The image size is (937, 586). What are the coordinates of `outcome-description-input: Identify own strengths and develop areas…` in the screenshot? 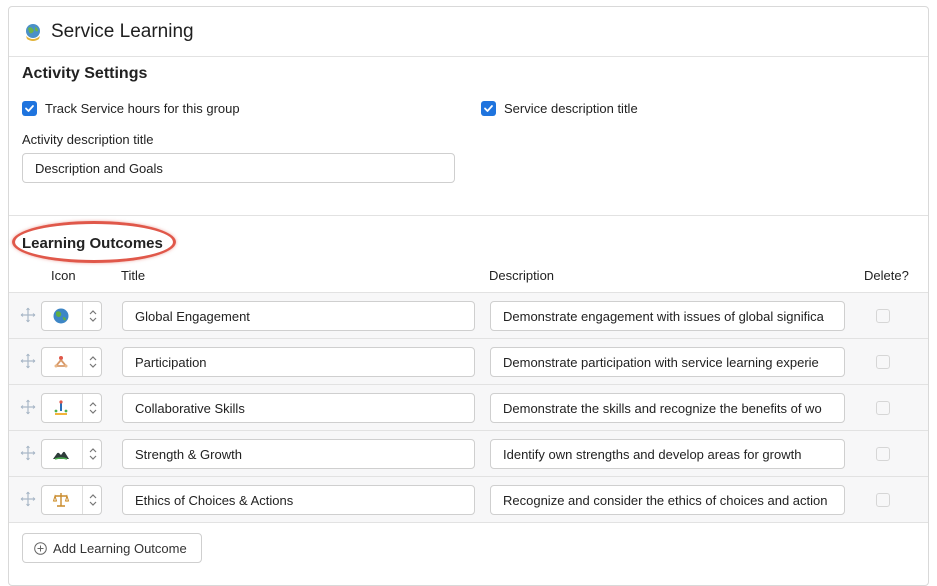 It's located at (667, 454).